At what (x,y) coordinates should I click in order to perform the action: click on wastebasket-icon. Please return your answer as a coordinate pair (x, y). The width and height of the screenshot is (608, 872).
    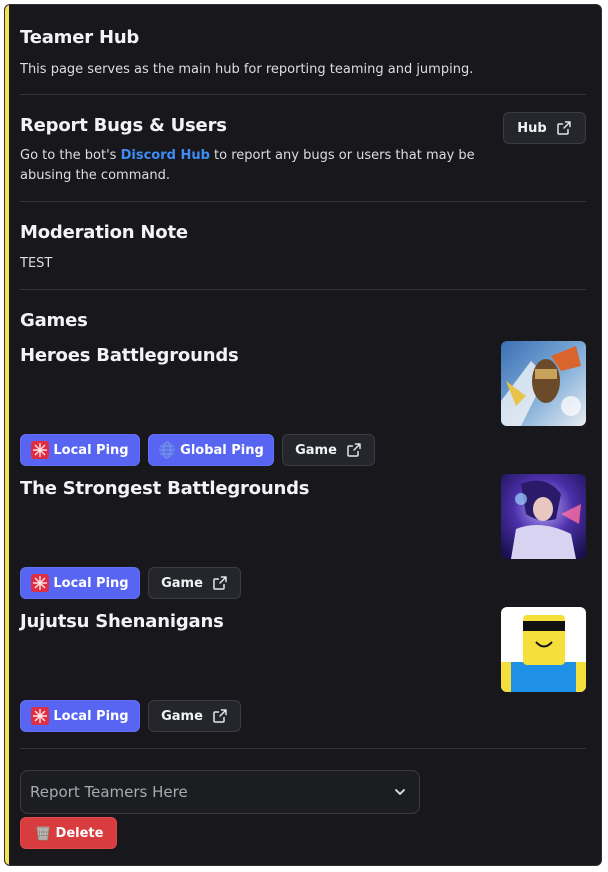
    Looking at the image, I should click on (43, 833).